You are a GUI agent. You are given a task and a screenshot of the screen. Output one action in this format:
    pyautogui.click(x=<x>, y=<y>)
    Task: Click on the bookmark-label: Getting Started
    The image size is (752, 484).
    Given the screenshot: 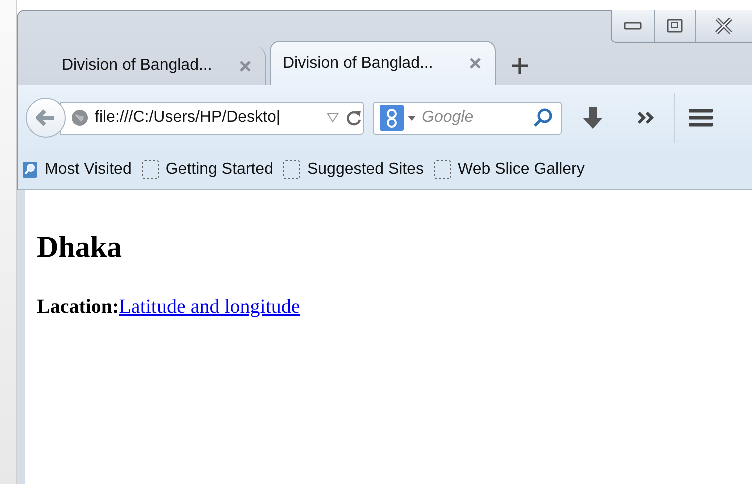 What is the action you would take?
    pyautogui.click(x=220, y=170)
    